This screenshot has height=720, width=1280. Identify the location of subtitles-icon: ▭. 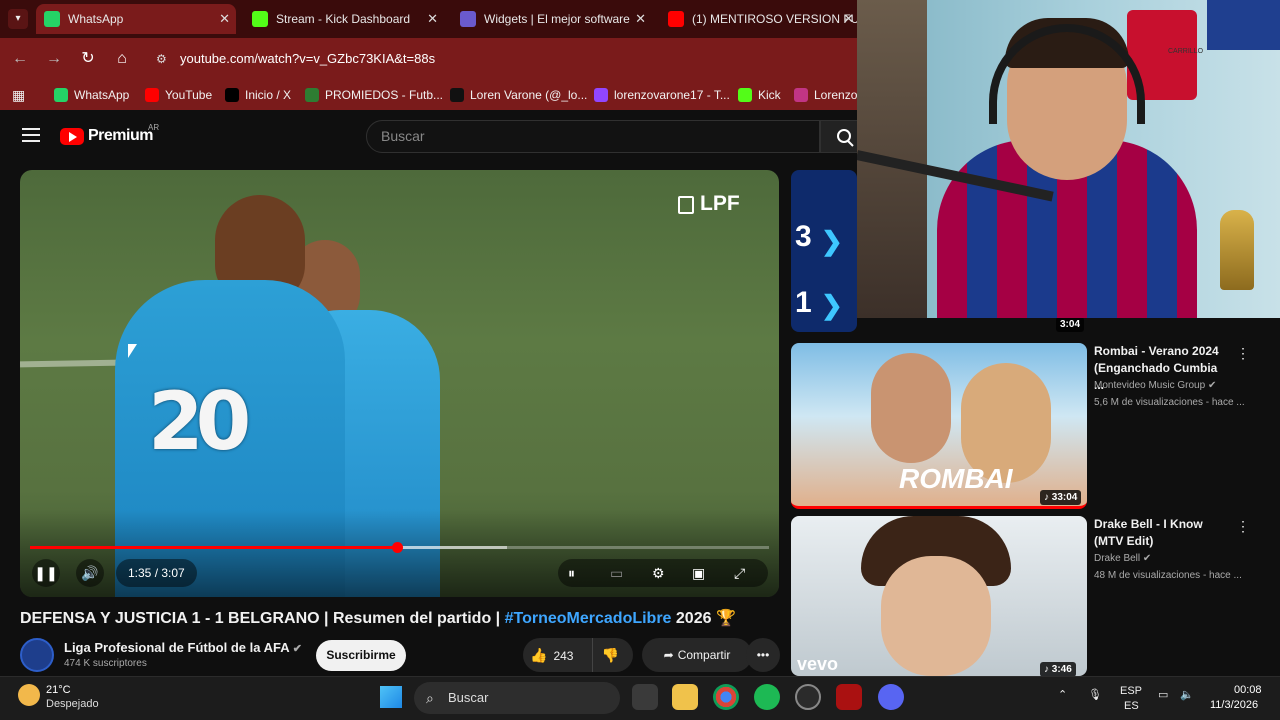
(616, 573).